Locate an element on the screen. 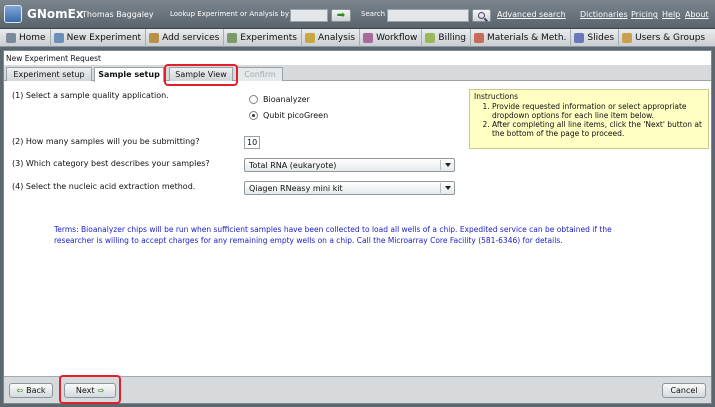  pricing-link: Pricing is located at coordinates (644, 14).